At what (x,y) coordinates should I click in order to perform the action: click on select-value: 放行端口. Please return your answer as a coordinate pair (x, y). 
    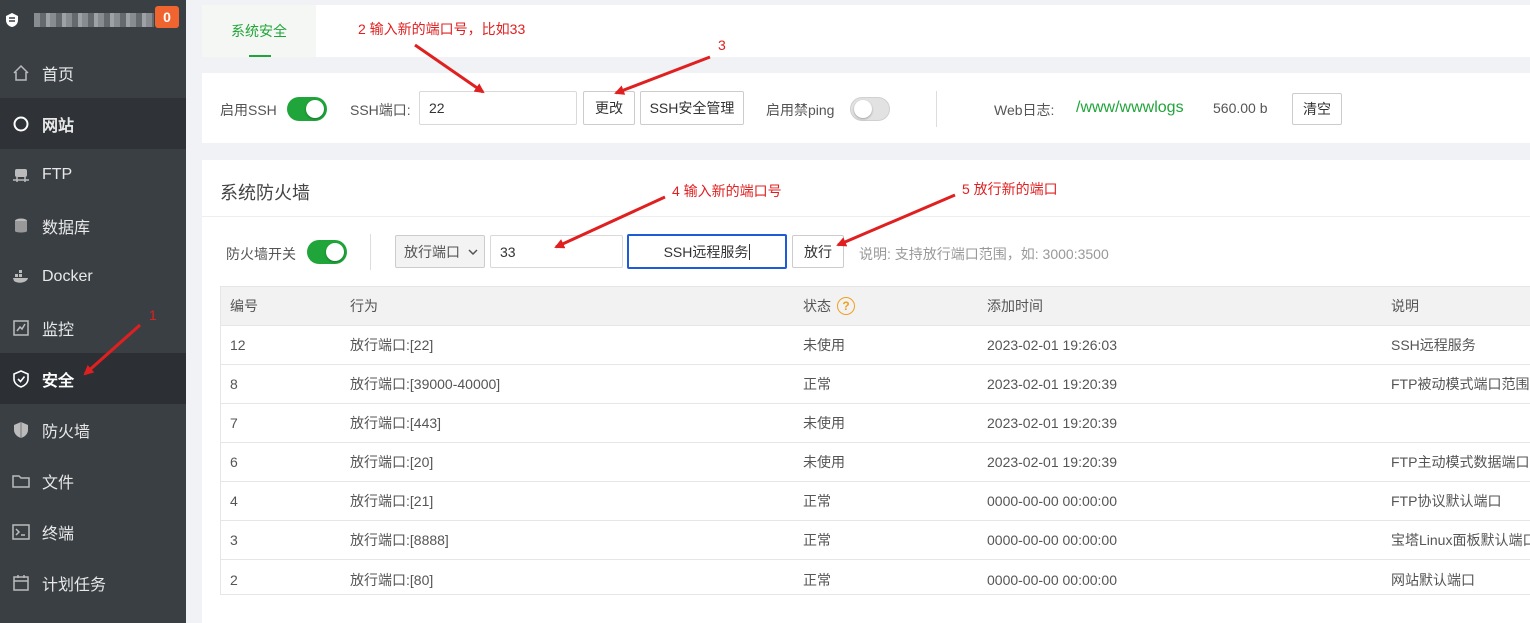
    Looking at the image, I should click on (432, 251).